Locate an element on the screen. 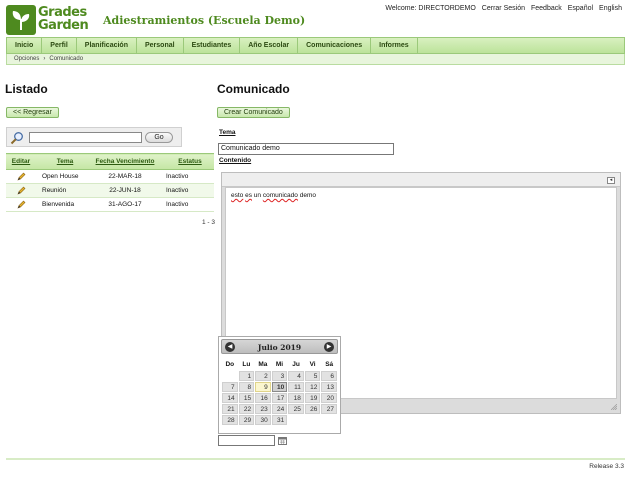 The width and height of the screenshot is (640, 480). calendar-day: 2 is located at coordinates (263, 376).